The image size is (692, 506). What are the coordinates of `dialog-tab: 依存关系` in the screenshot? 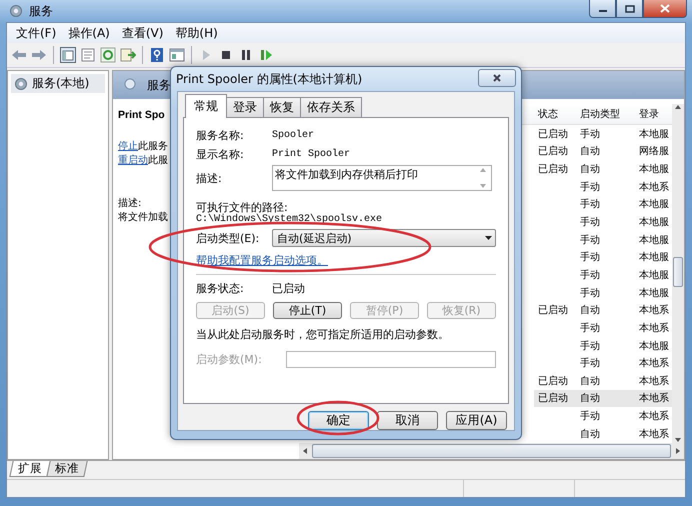 It's located at (331, 107).